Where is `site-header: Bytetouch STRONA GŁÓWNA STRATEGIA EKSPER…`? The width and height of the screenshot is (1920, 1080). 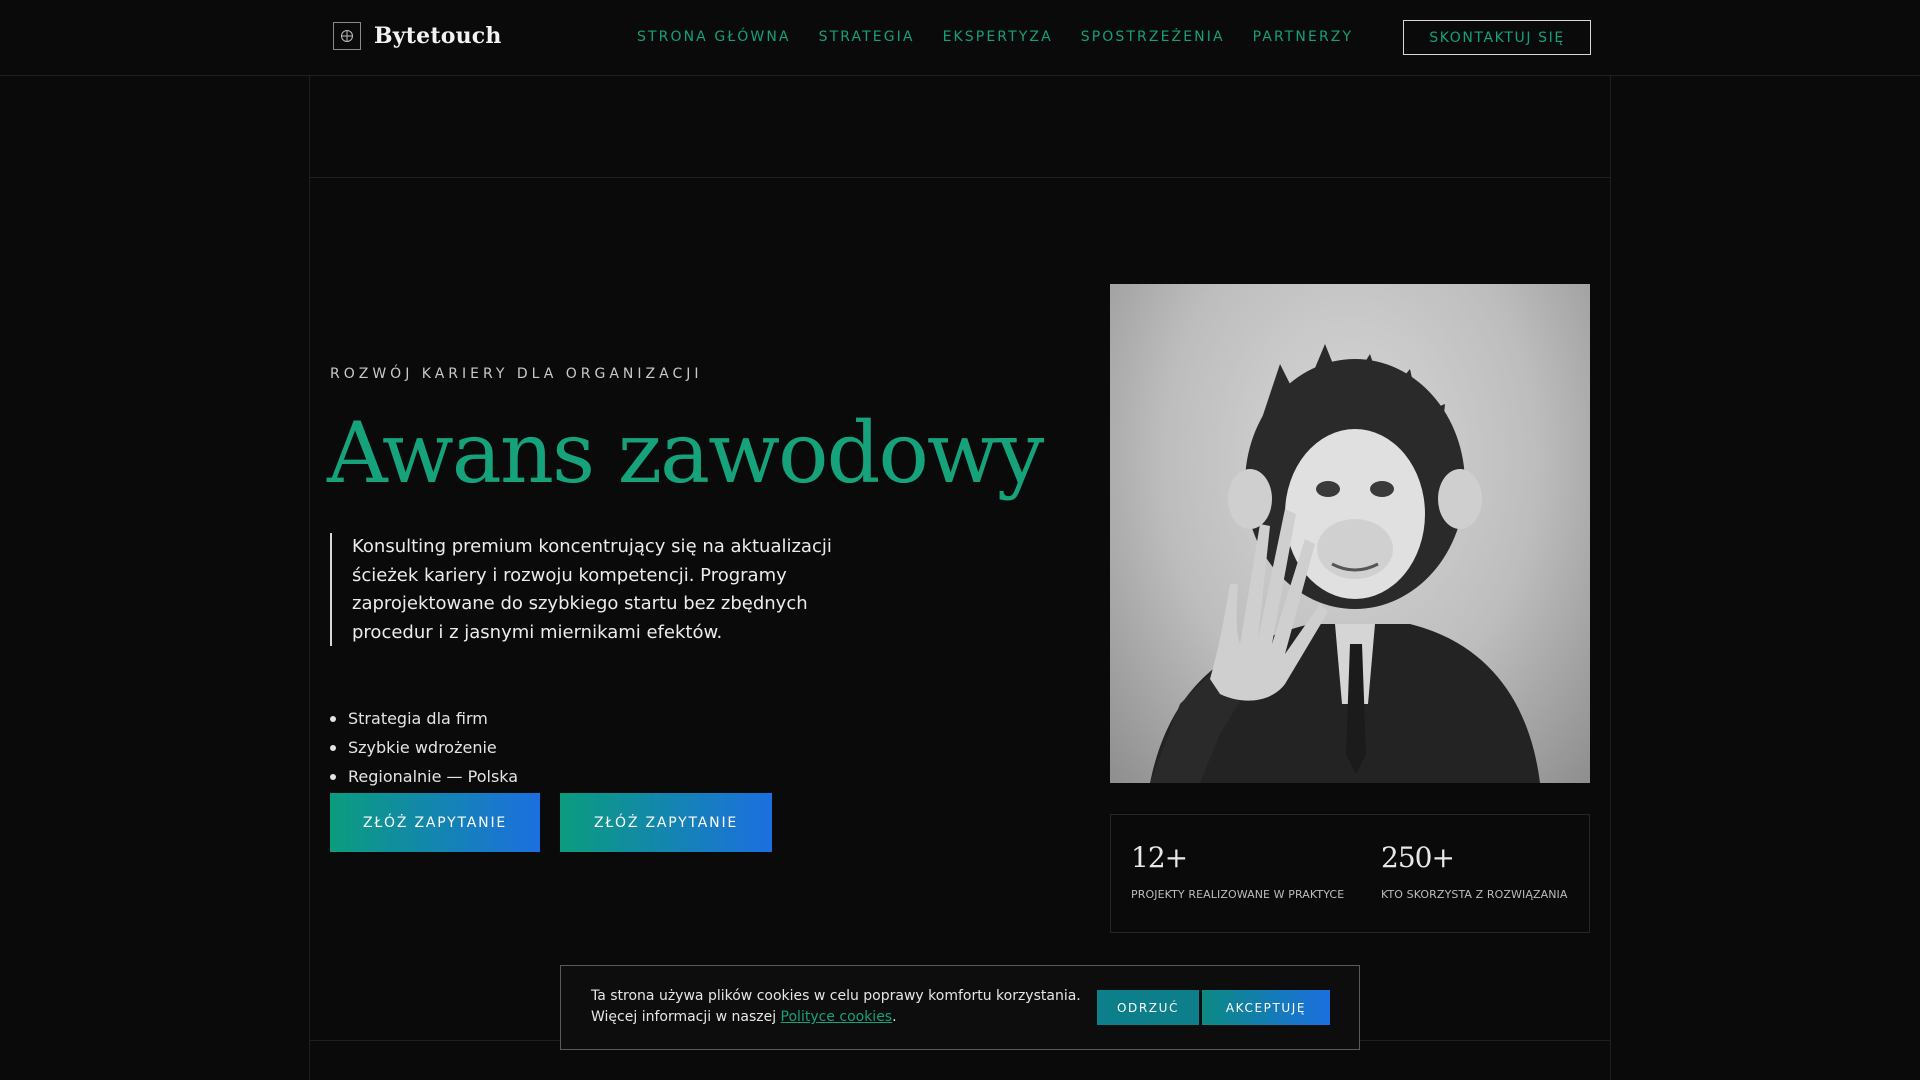 site-header: Bytetouch STRONA GŁÓWNA STRATEGIA EKSPER… is located at coordinates (960, 38).